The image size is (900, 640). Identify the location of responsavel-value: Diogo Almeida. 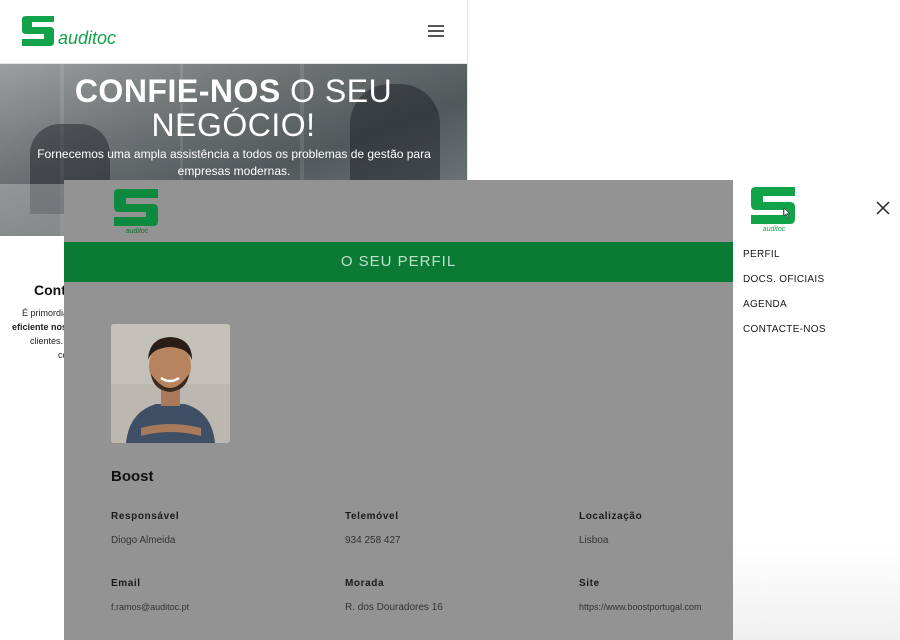
(143, 540).